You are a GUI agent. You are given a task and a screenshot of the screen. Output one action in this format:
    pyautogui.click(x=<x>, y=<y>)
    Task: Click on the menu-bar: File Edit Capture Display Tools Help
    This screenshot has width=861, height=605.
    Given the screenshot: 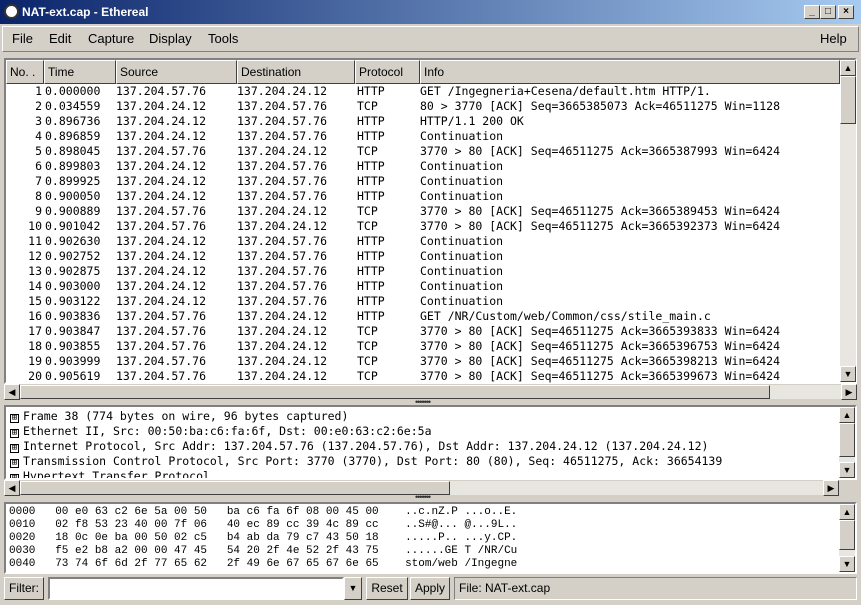 What is the action you would take?
    pyautogui.click(x=430, y=39)
    